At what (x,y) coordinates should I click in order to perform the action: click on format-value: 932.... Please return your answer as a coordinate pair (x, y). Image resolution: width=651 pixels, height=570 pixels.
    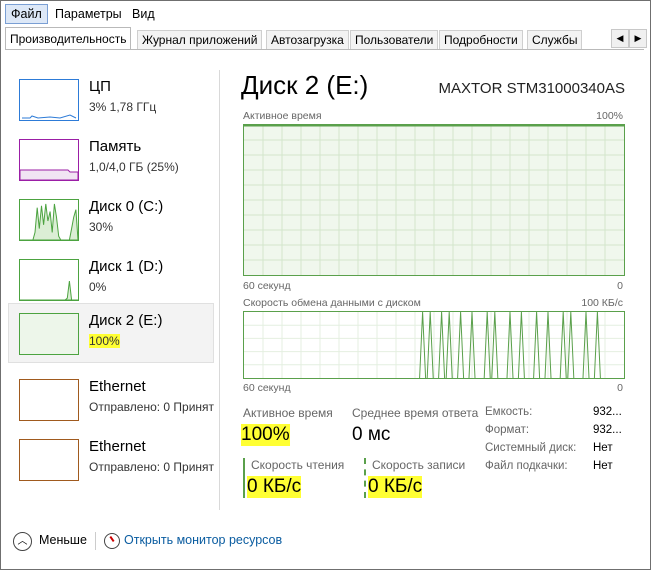
    Looking at the image, I should click on (607, 430).